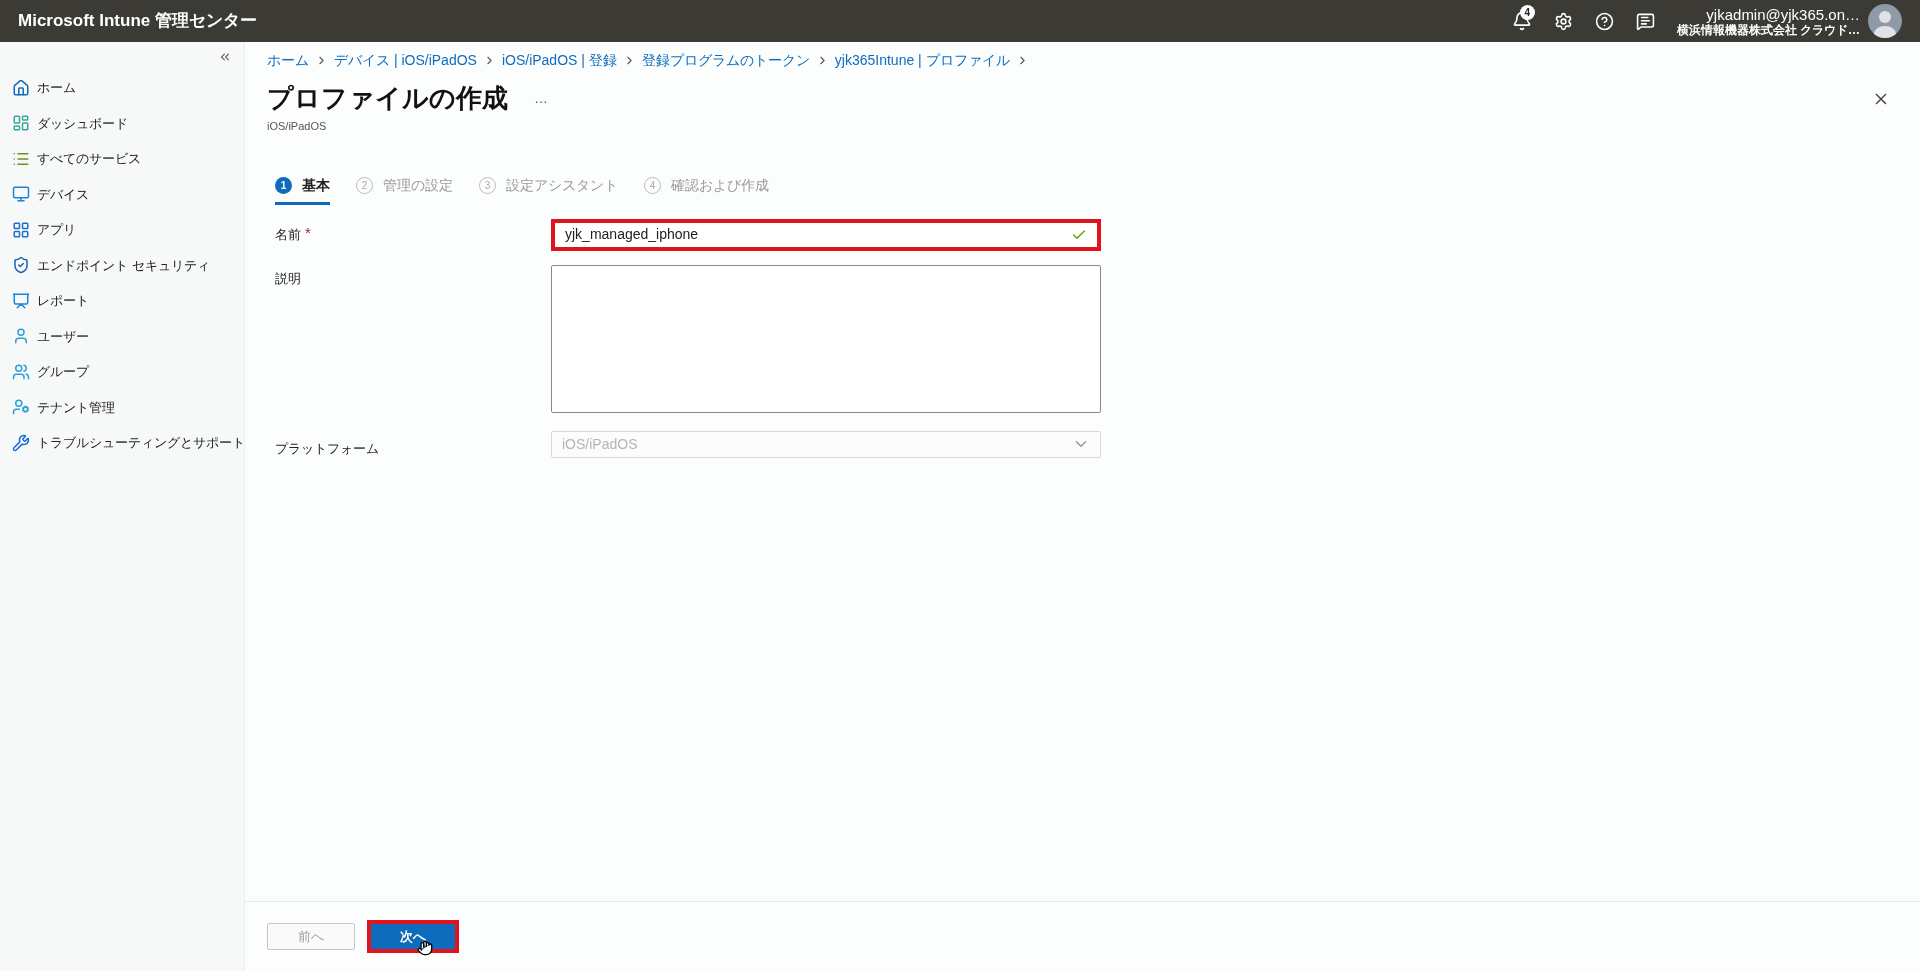 The width and height of the screenshot is (1920, 971). What do you see at coordinates (1885, 21) in the screenshot?
I see `avatar-icon` at bounding box center [1885, 21].